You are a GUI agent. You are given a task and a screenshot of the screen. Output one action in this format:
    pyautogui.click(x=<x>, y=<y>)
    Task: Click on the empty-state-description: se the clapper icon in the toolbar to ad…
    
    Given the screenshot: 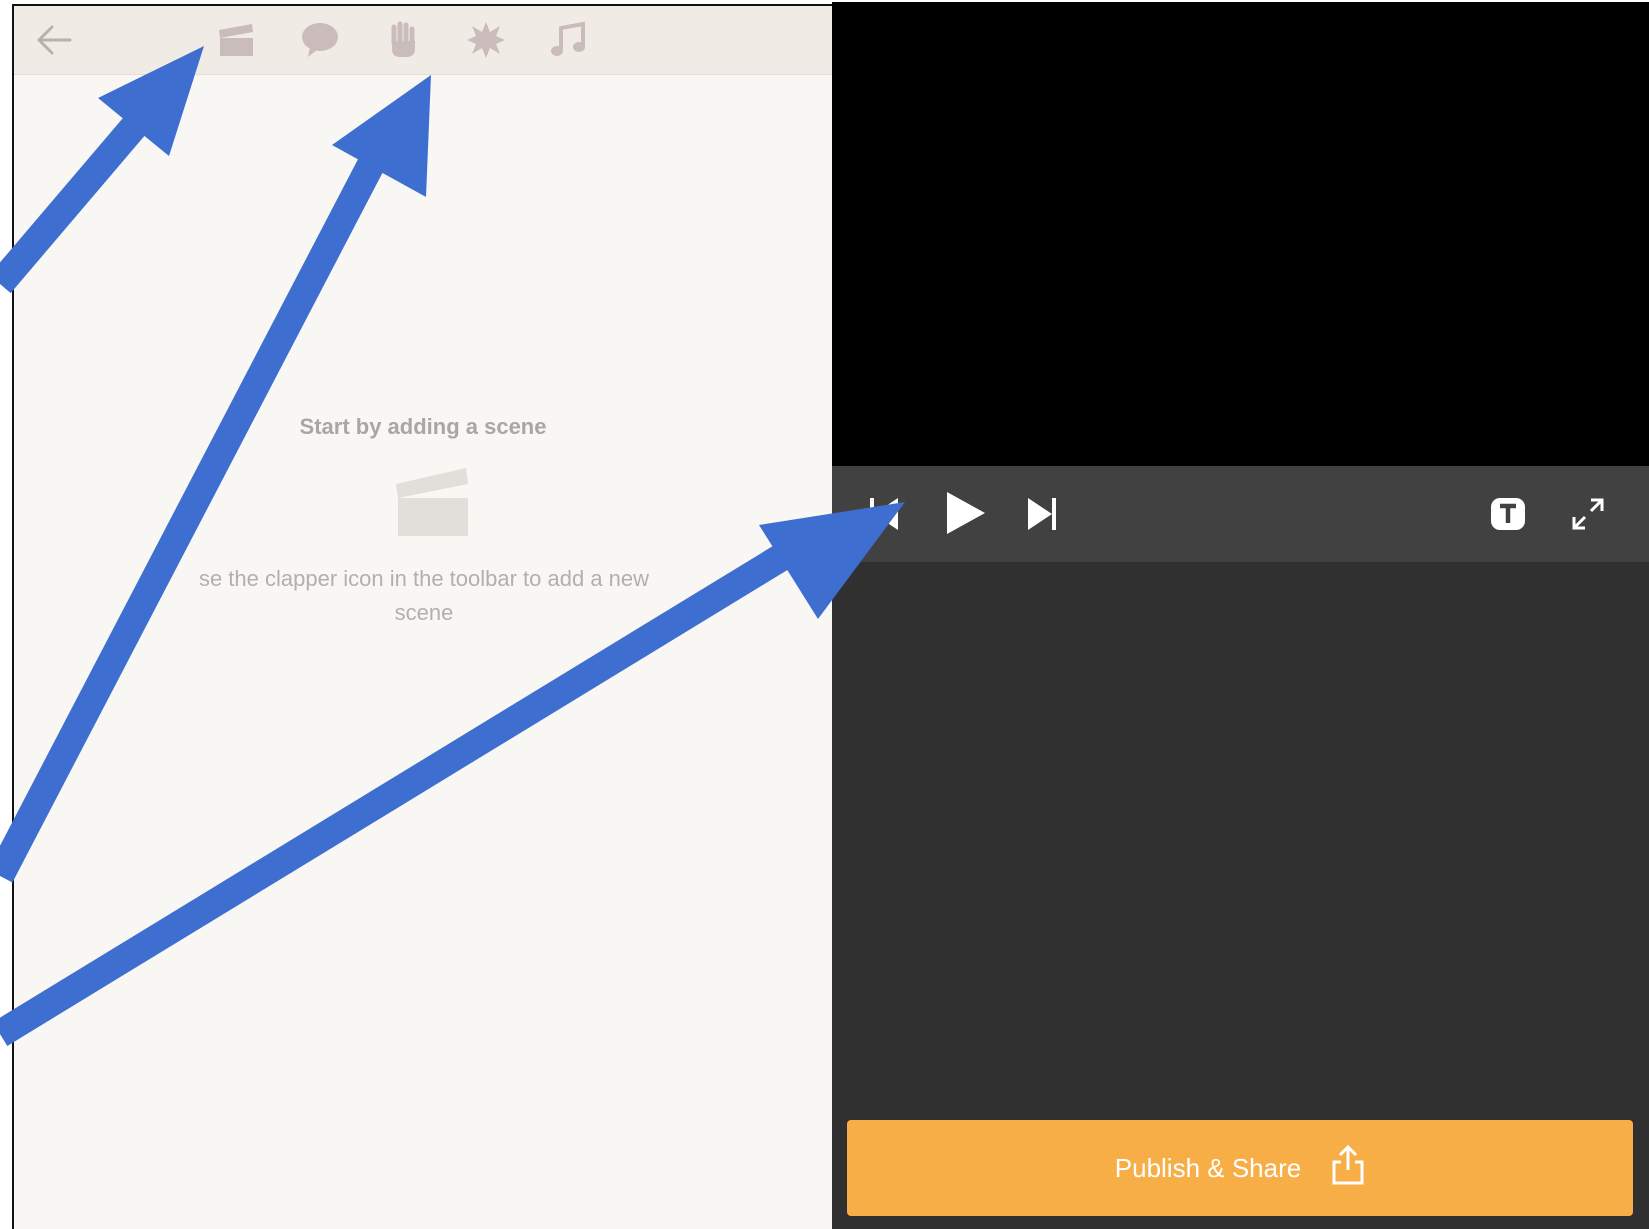 What is the action you would take?
    pyautogui.click(x=424, y=595)
    